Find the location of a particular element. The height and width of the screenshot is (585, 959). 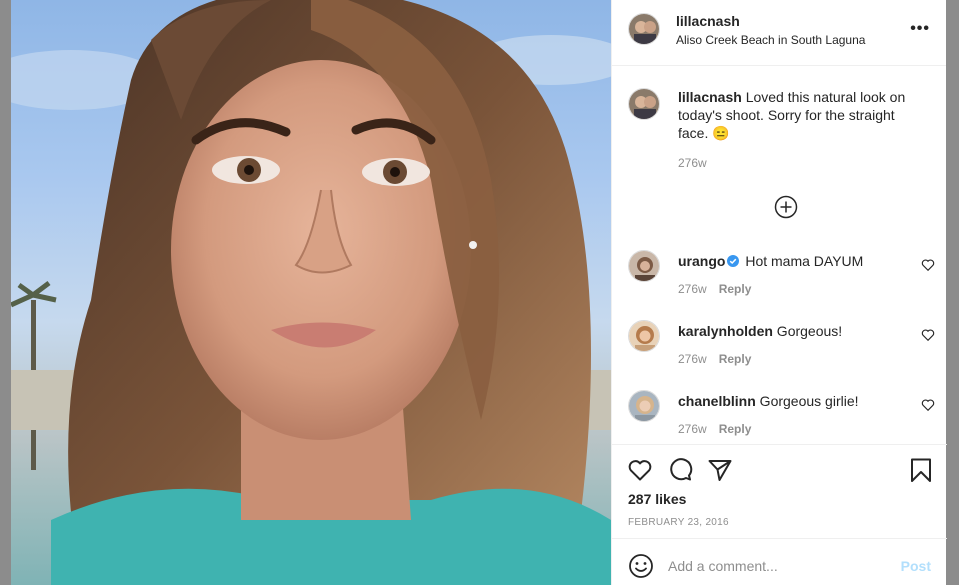

save-bookmark-icon is located at coordinates (921, 470).